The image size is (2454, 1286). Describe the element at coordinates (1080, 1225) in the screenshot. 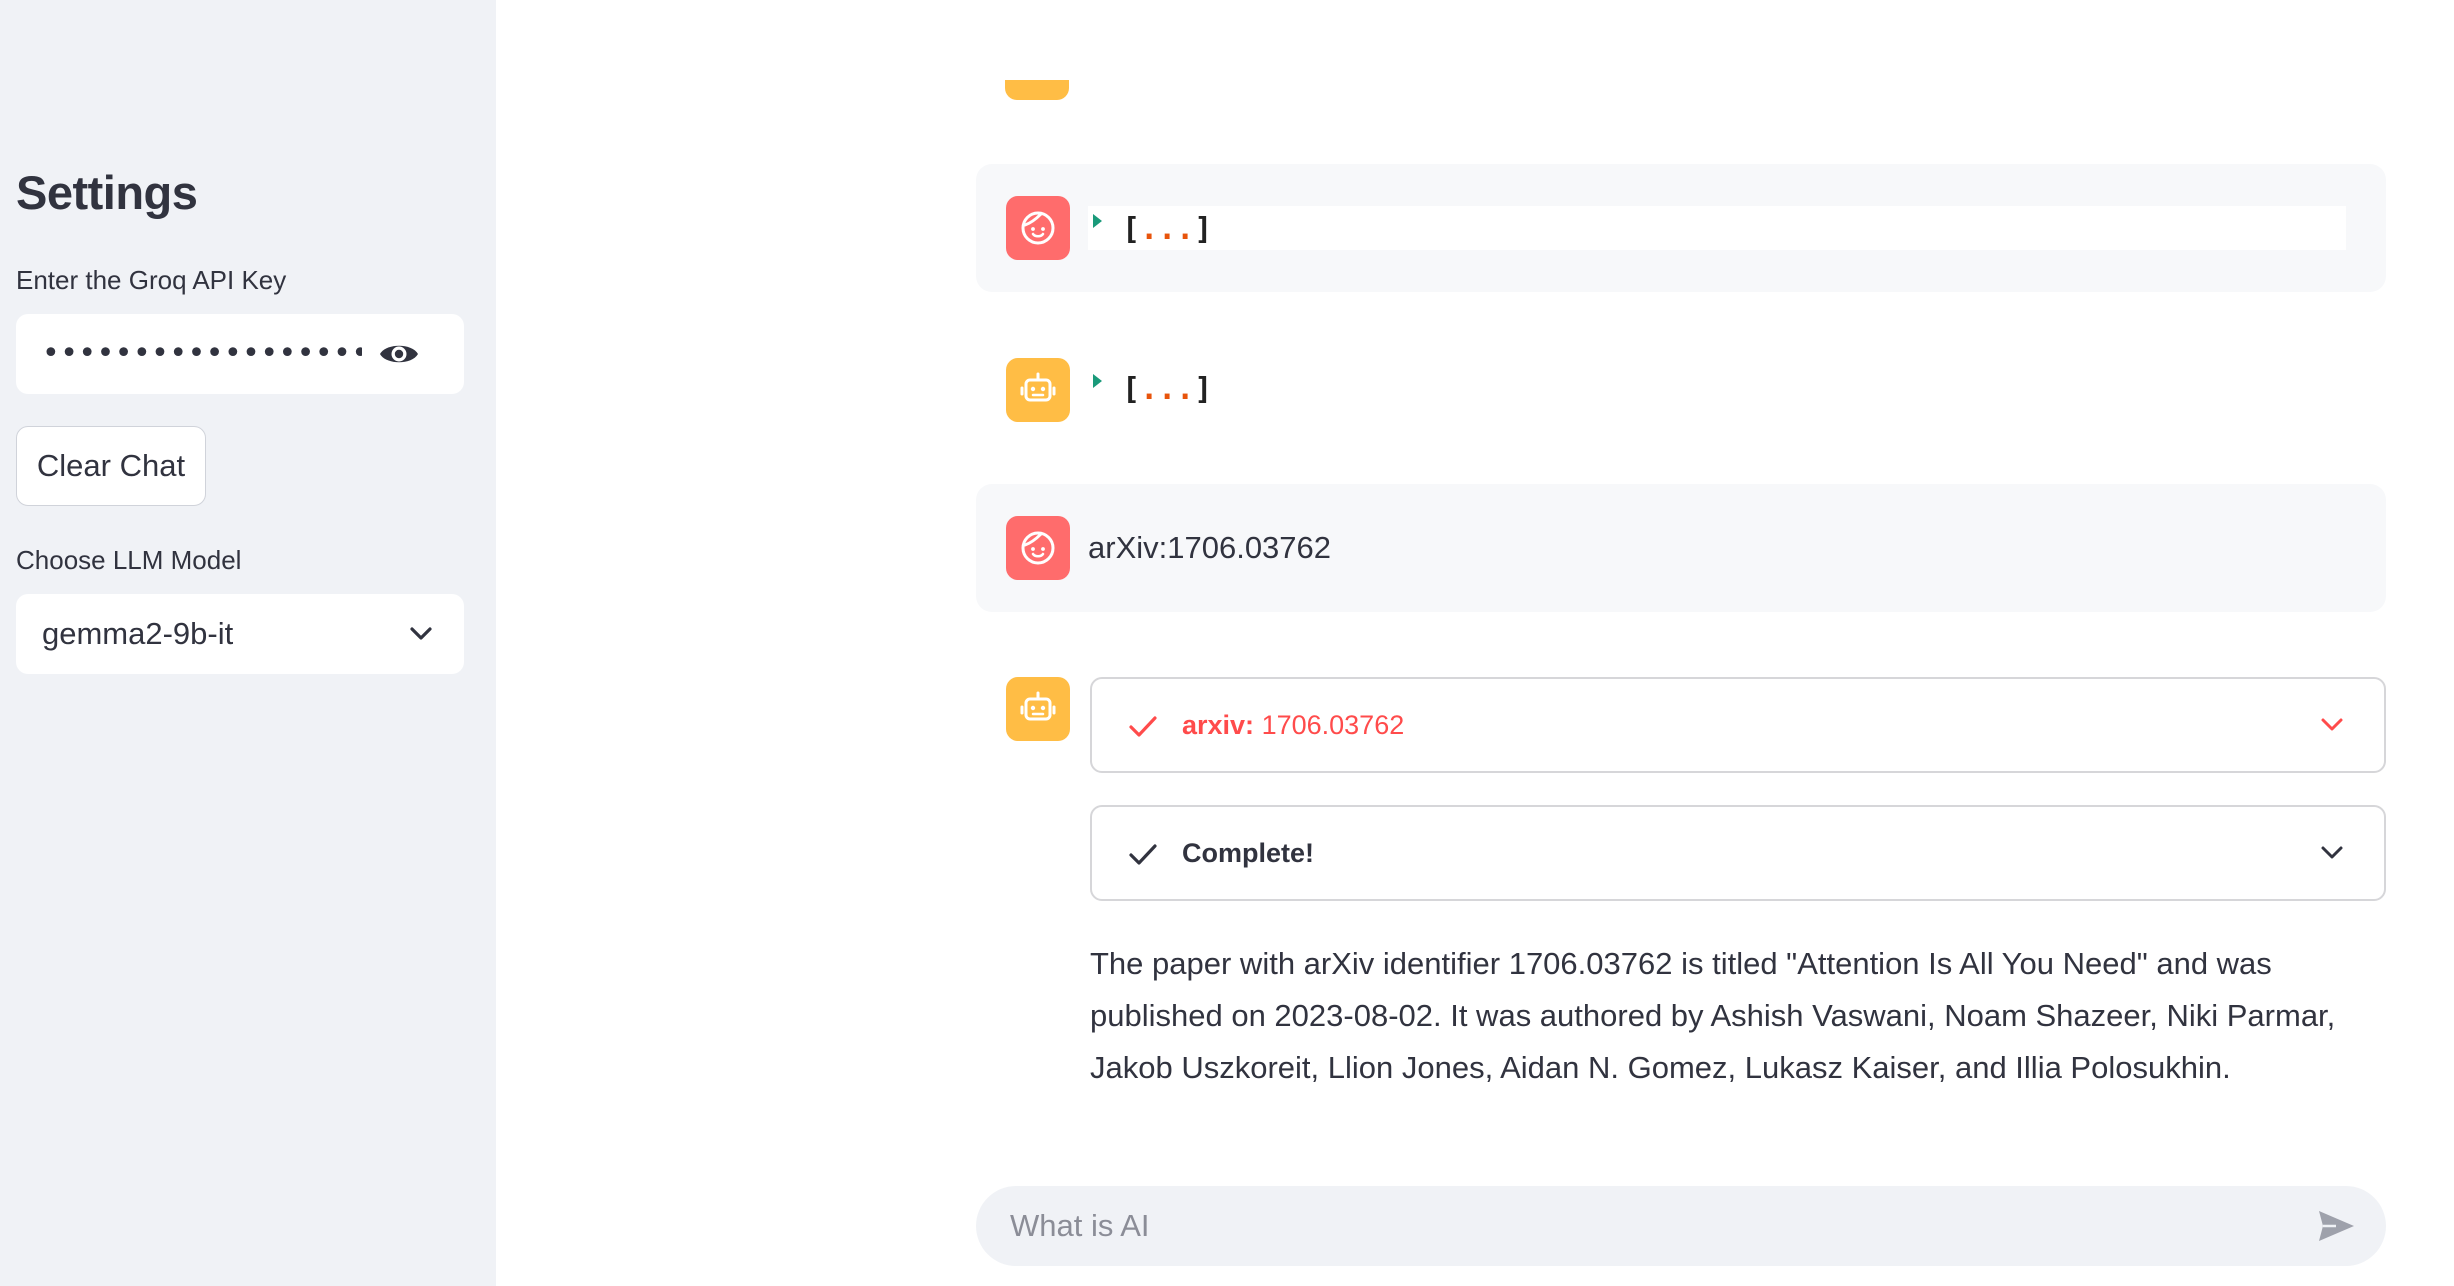

I see `chat-input-placeholder: What is AI` at that location.